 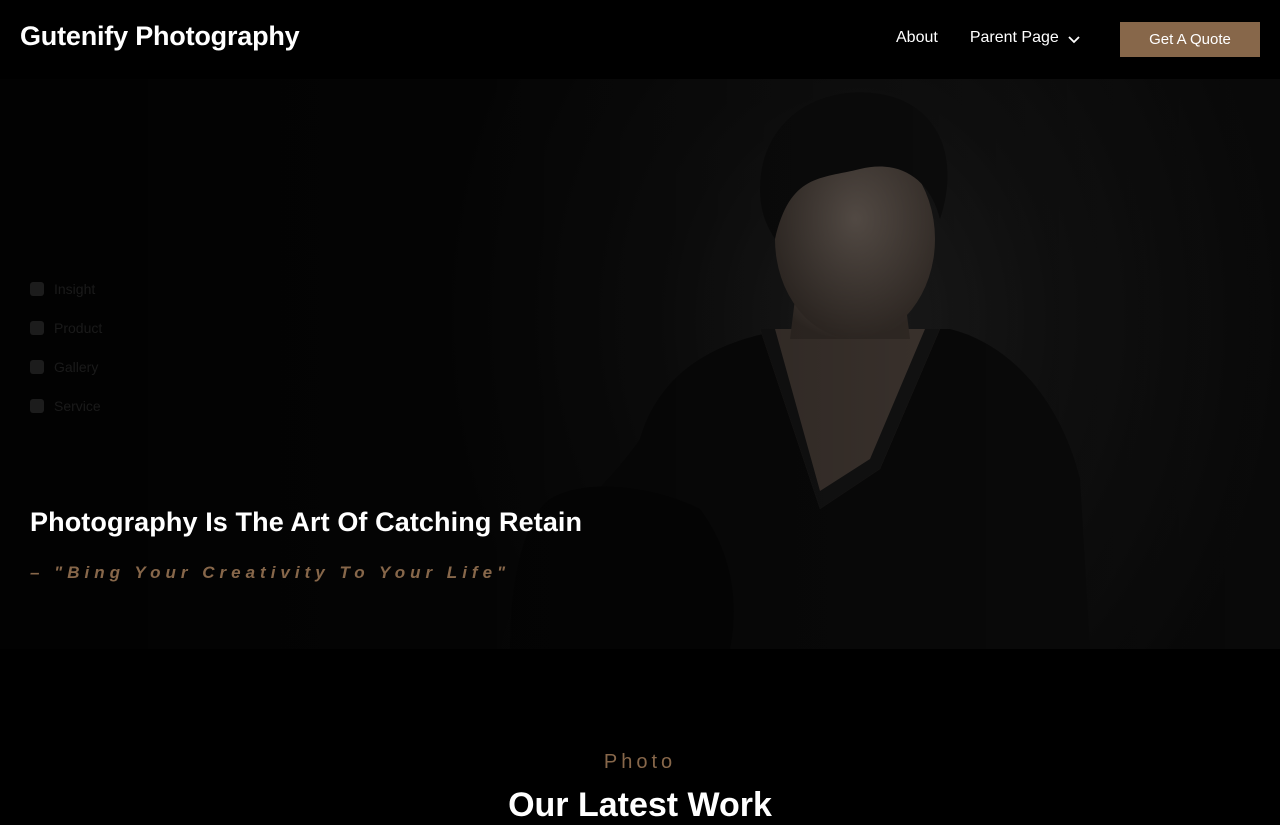 I want to click on section-title: Our Latest Work, so click(x=640, y=805).